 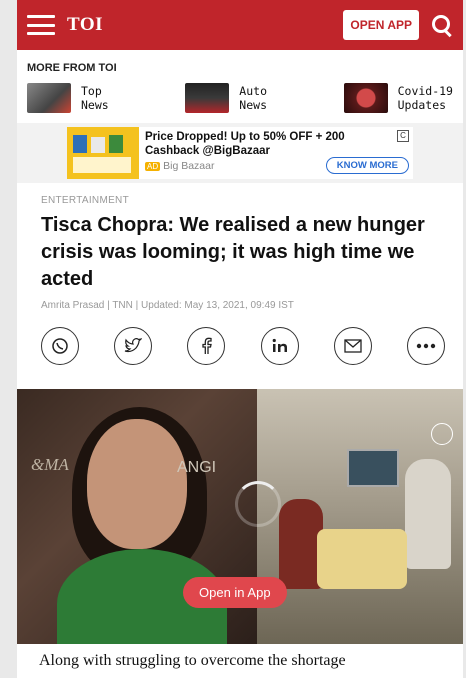 I want to click on more-item-covid-updates: Covid-19 Updates, so click(x=398, y=98).